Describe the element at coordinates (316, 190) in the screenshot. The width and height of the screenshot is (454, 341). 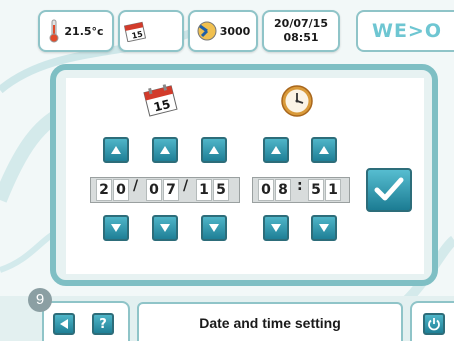
I see `time-digit: 5` at that location.